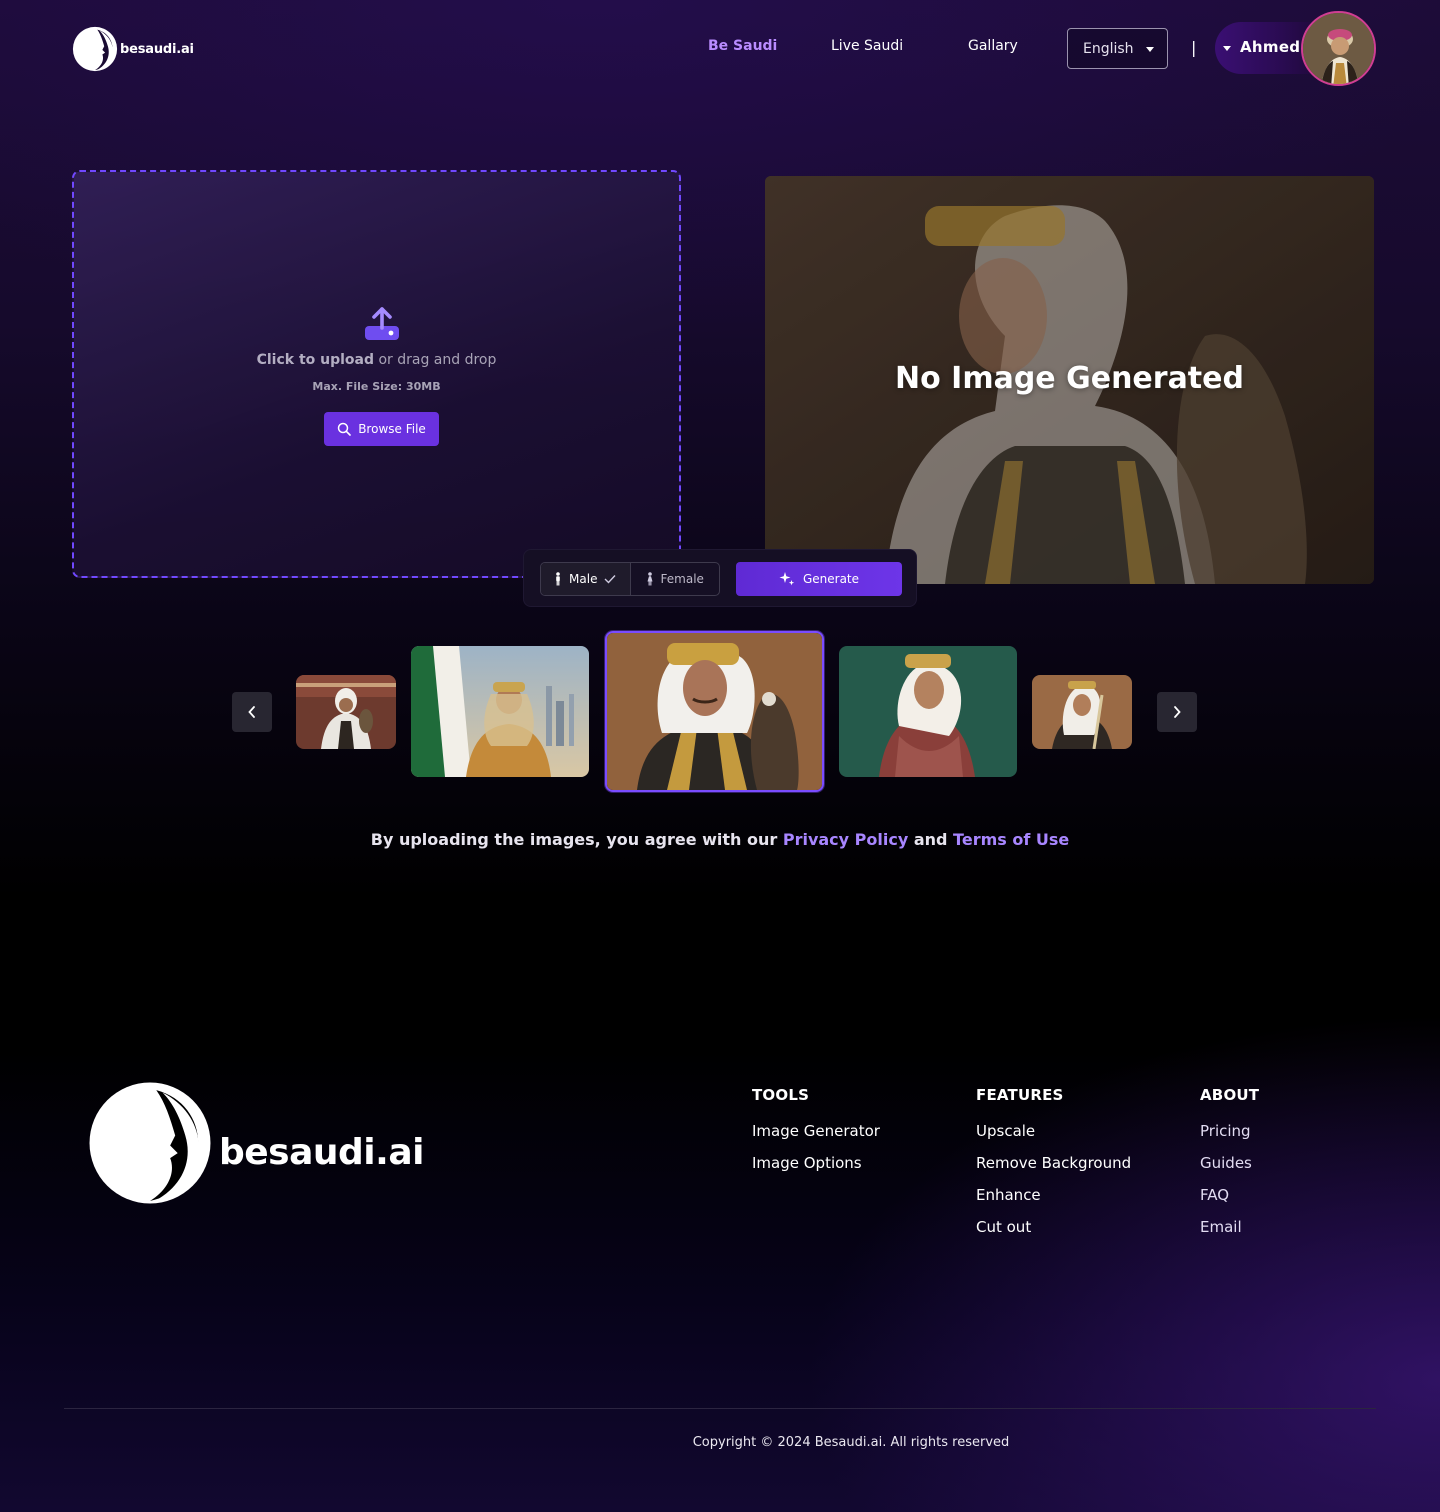  Describe the element at coordinates (1011, 839) in the screenshot. I see `terms-of-use-link: Terms of Use` at that location.